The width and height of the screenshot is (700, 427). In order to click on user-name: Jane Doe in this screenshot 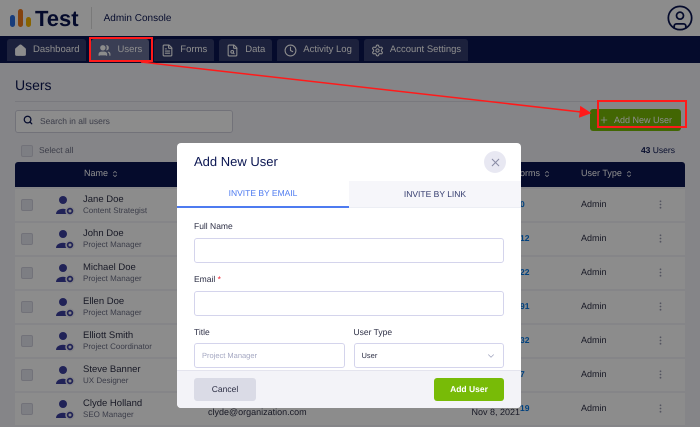, I will do `click(103, 199)`.